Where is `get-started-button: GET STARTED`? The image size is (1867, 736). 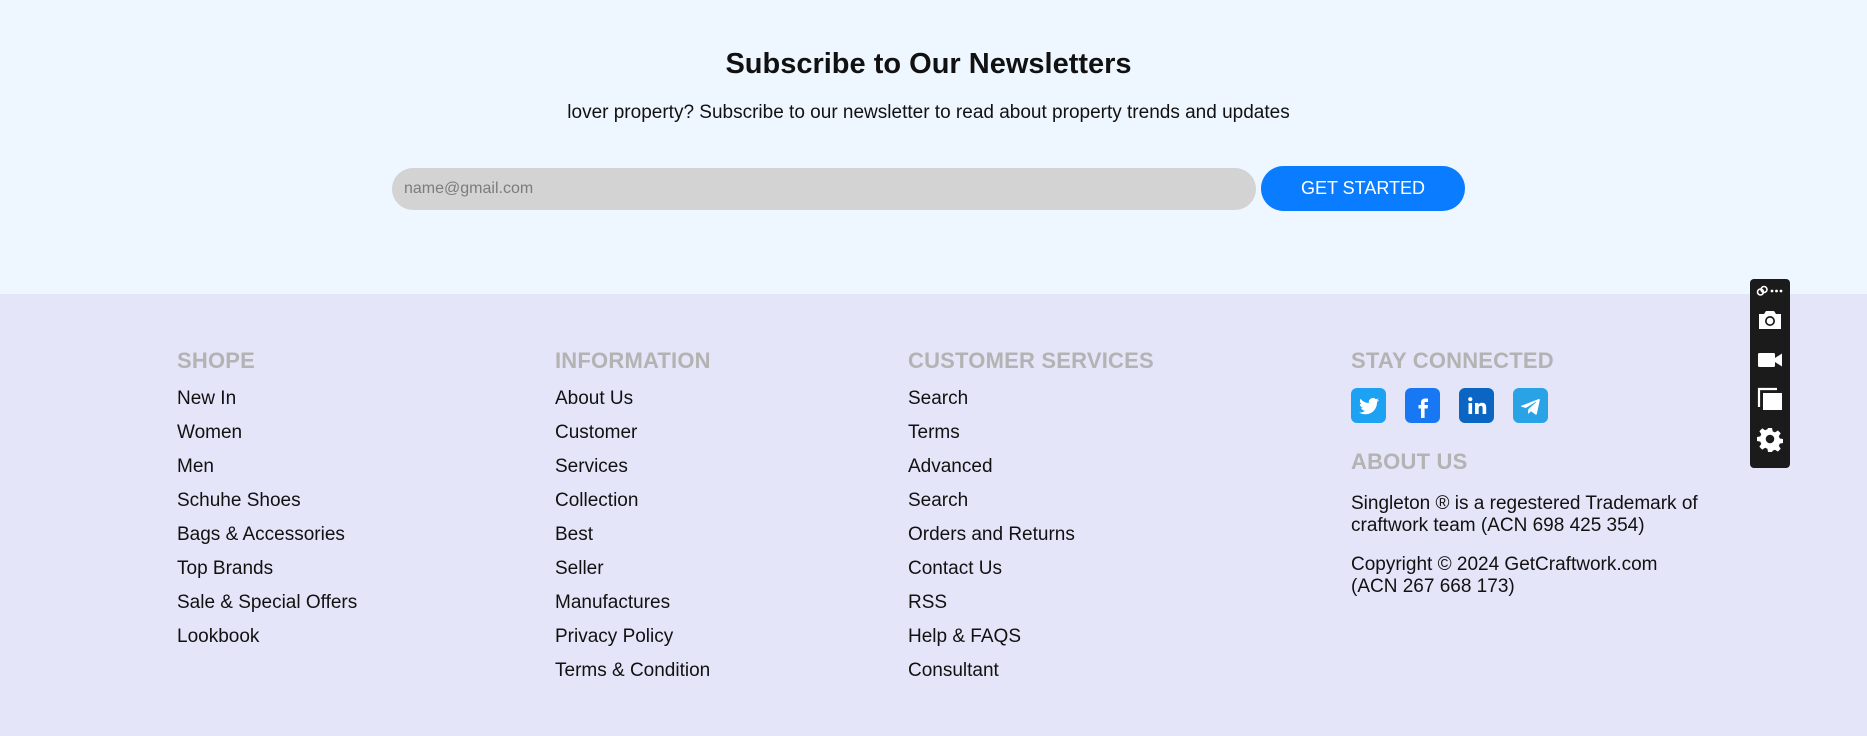 get-started-button: GET STARTED is located at coordinates (1363, 188).